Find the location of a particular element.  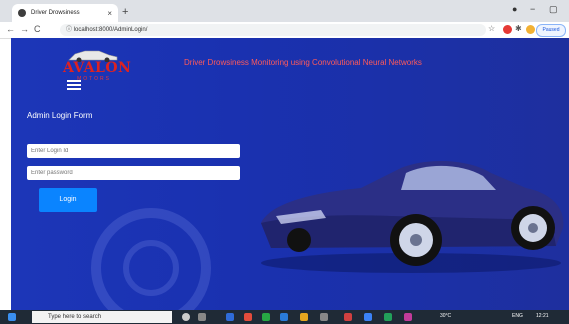

logo-brand: AVALON is located at coordinates (97, 68).